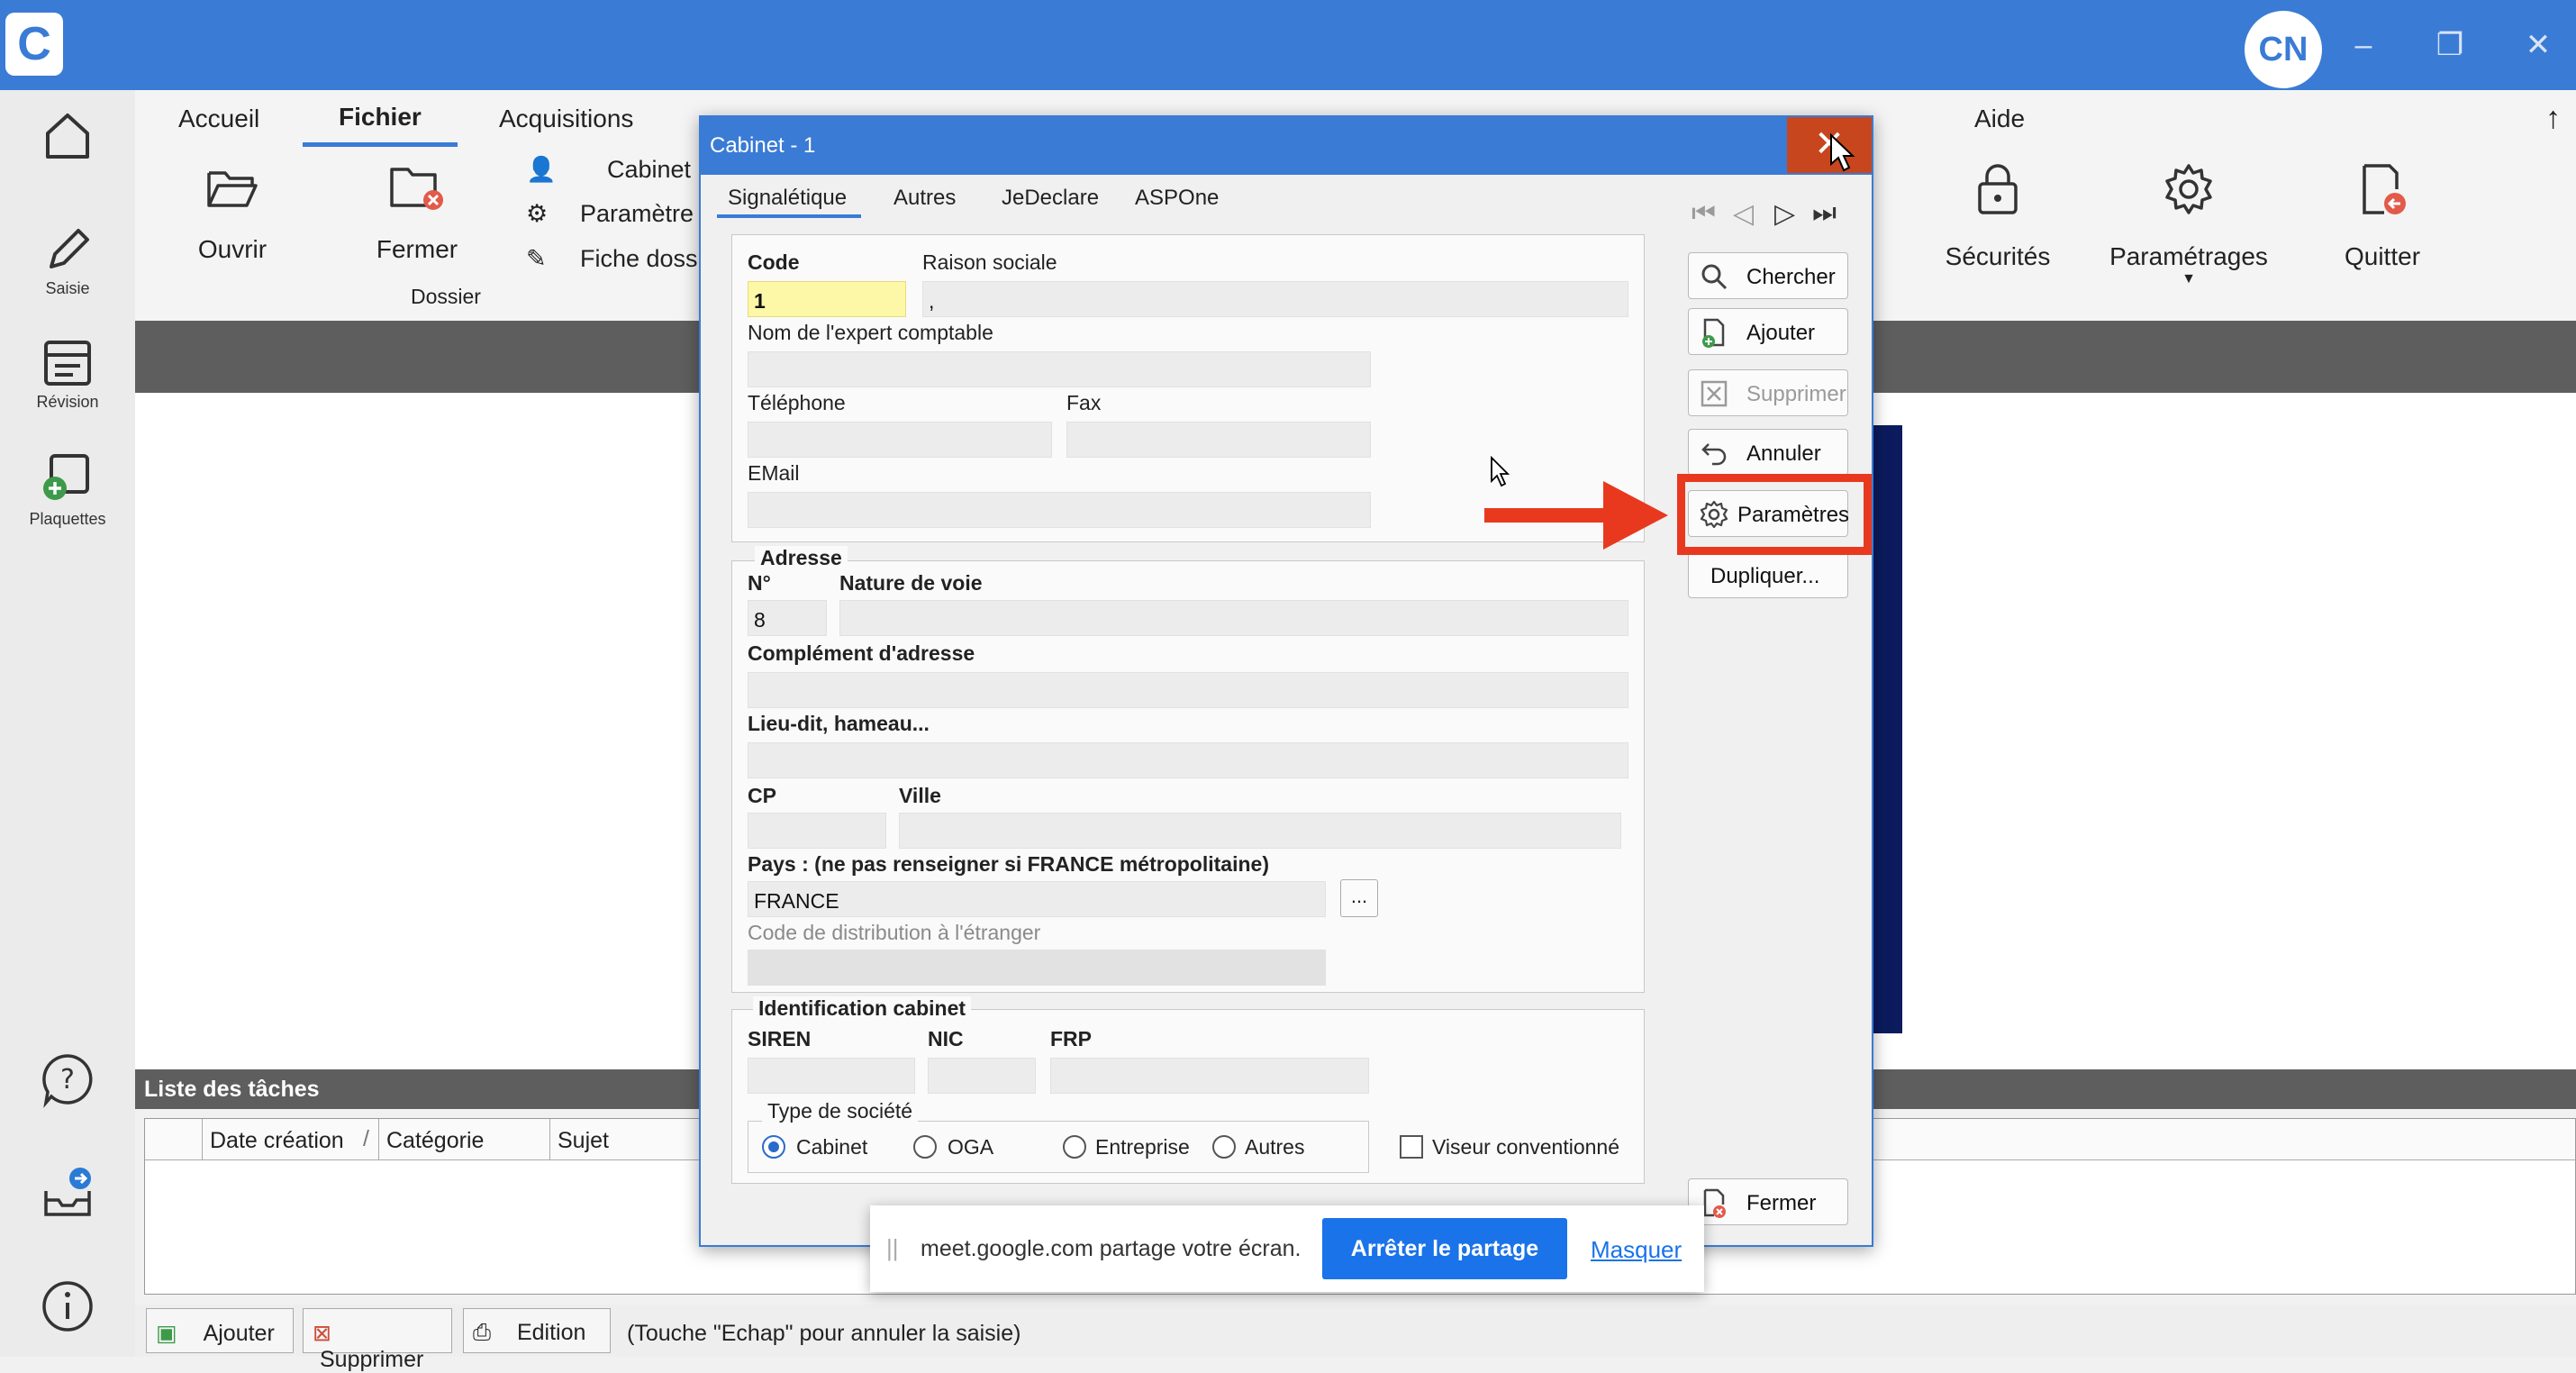 The width and height of the screenshot is (2576, 1373). What do you see at coordinates (2382, 256) in the screenshot?
I see `ribbon-quitter-label: Quitter` at bounding box center [2382, 256].